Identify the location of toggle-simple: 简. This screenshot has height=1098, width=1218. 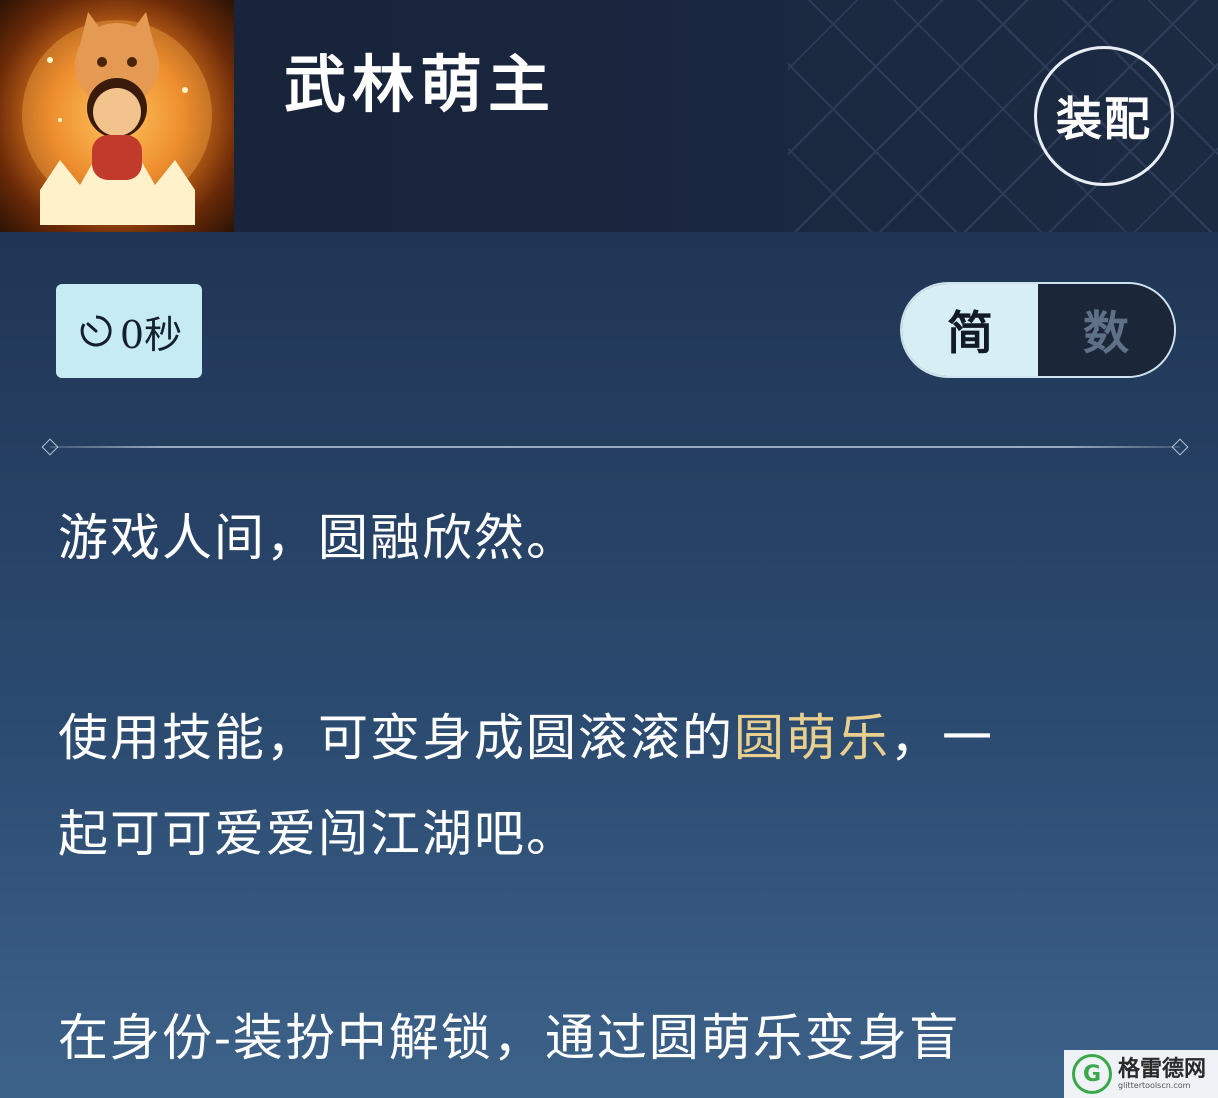
(970, 330).